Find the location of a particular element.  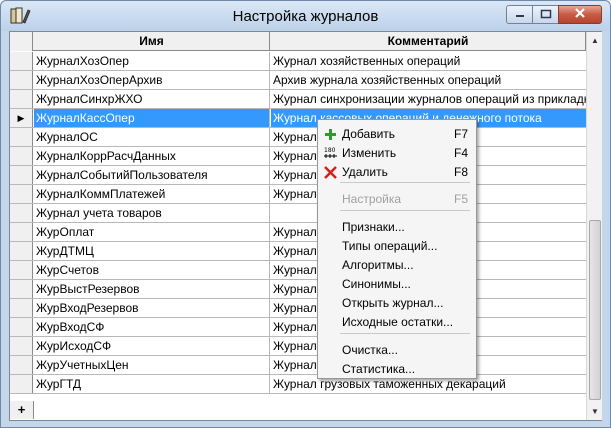

table-row: ЖурналОС Журнал is located at coordinates (298, 137).